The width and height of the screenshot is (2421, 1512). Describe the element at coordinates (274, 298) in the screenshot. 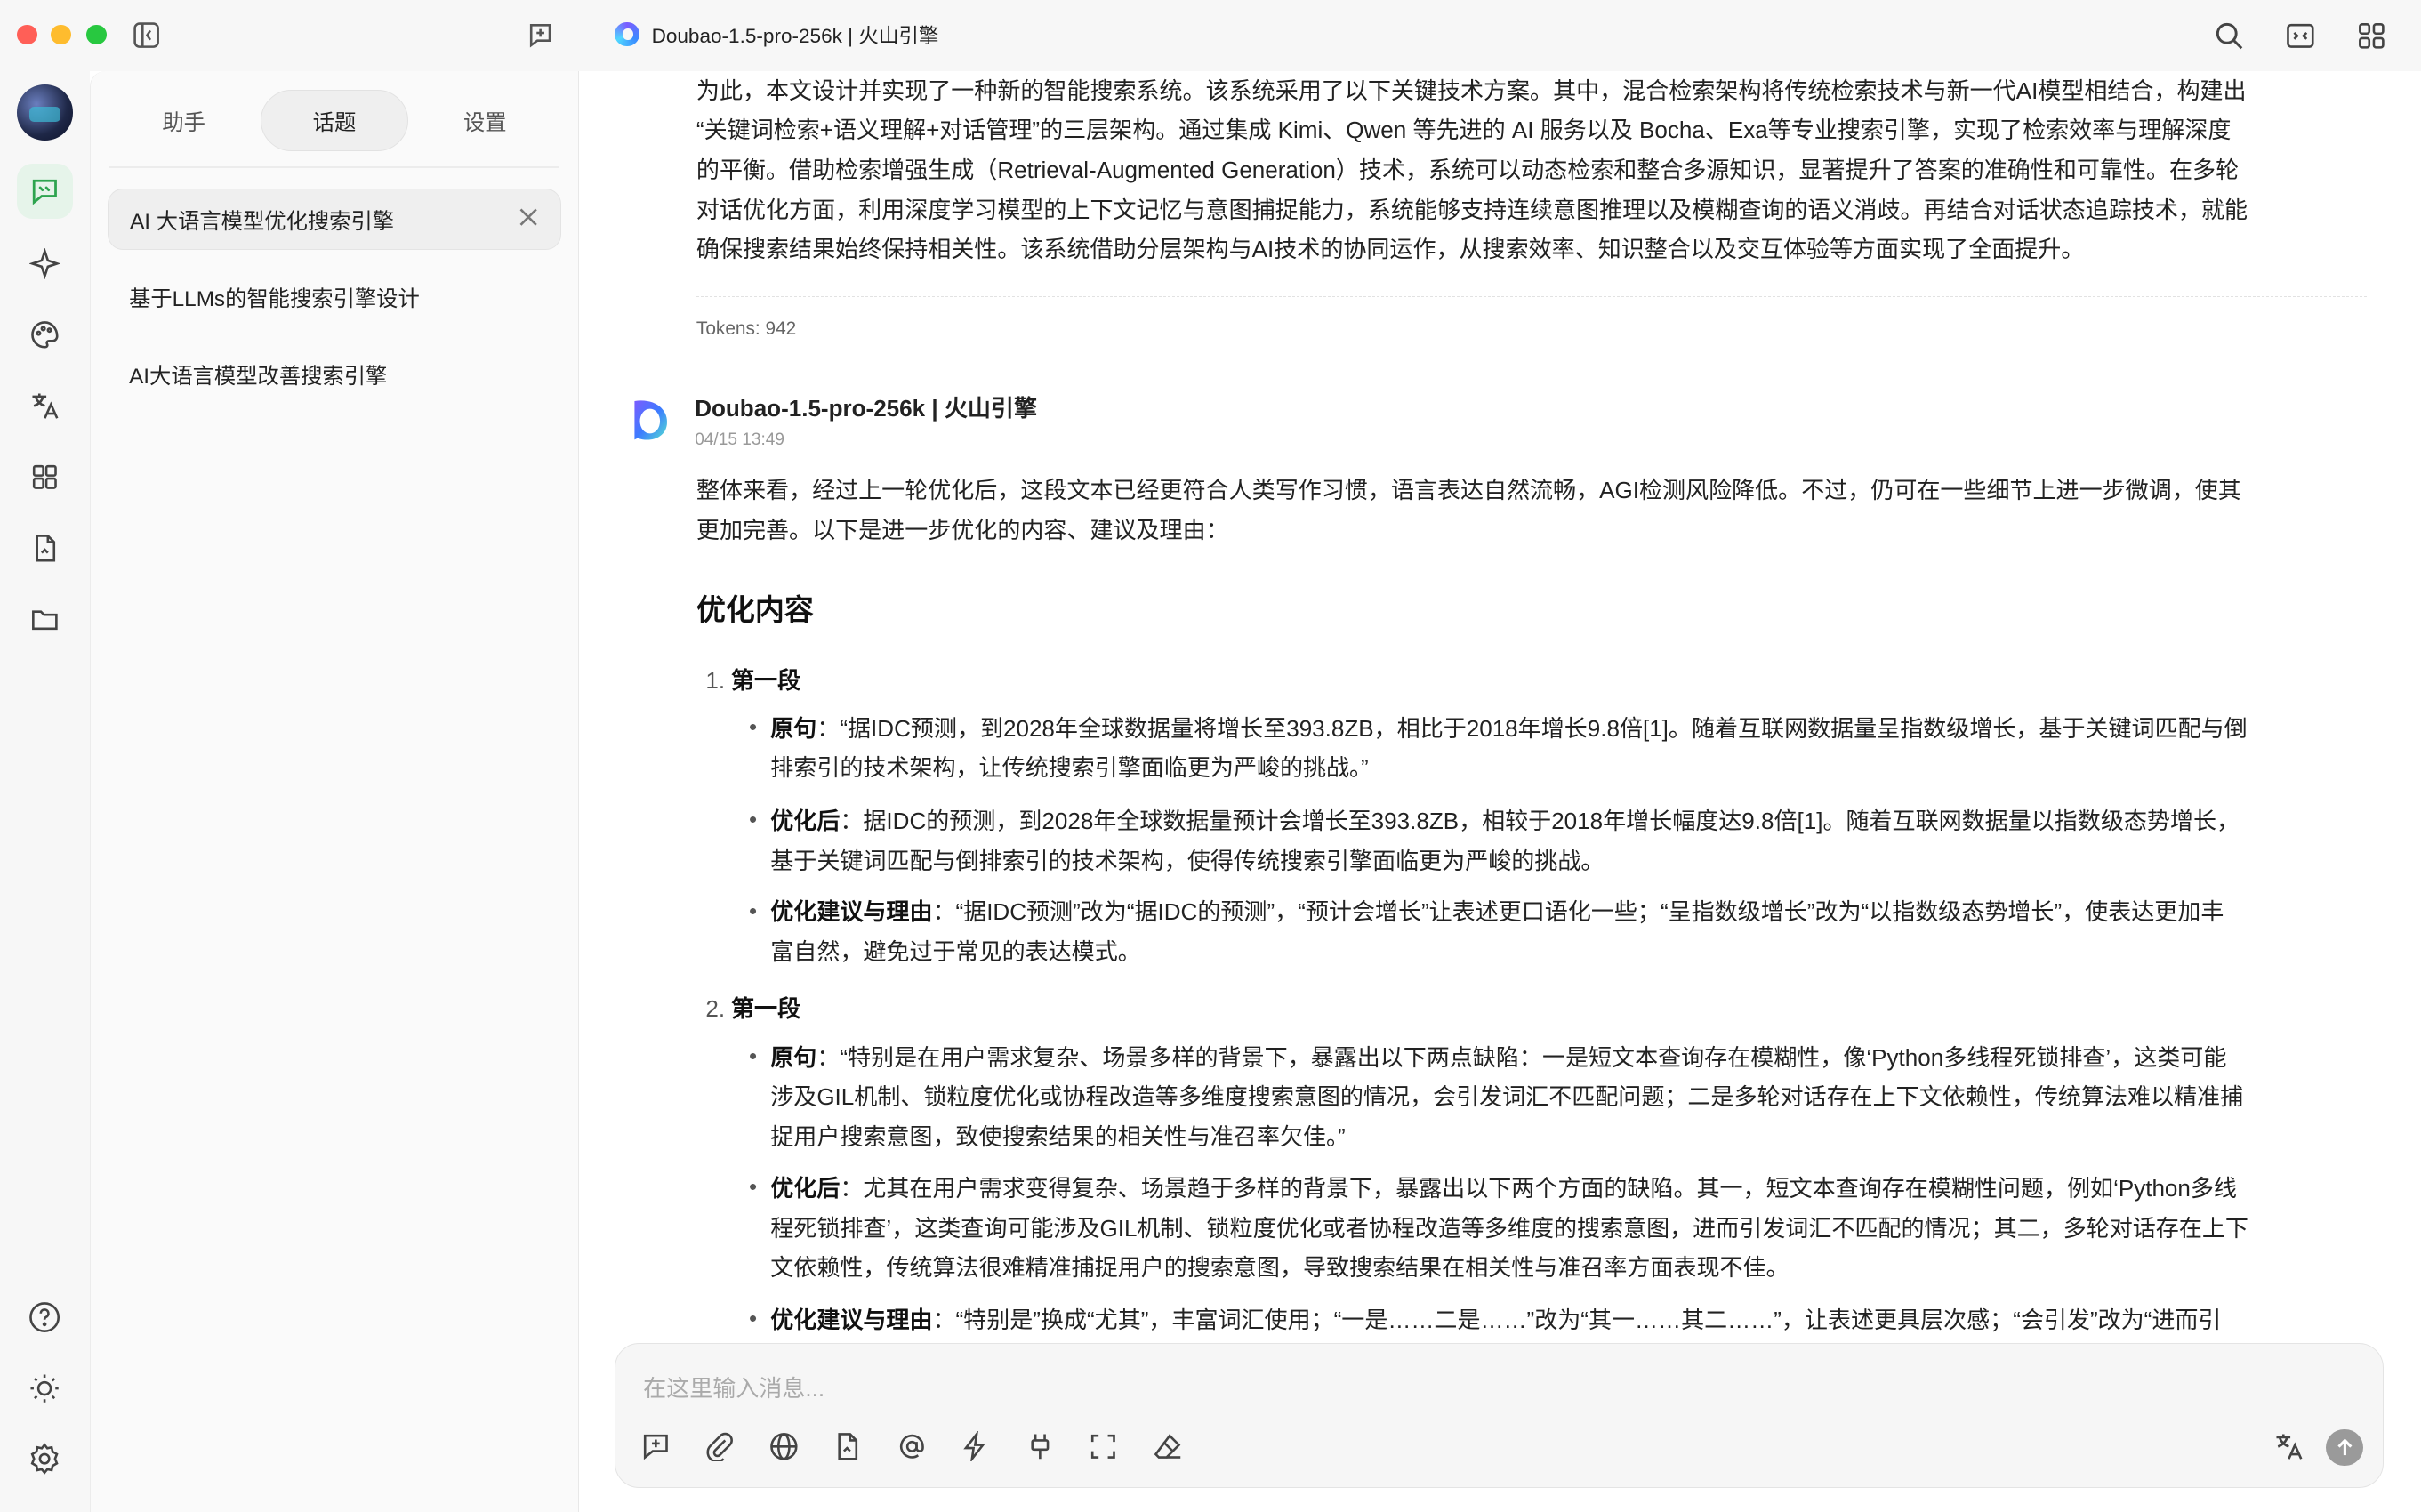

I see `topic-label: 基于LLMs的智能搜索引擎设计` at that location.